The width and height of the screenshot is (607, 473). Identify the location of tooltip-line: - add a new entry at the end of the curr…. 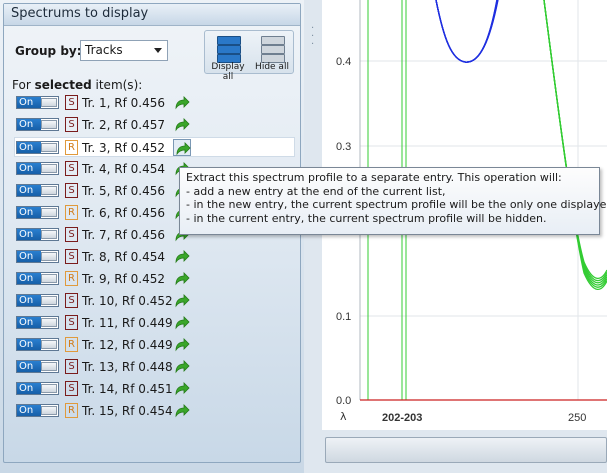
(316, 191).